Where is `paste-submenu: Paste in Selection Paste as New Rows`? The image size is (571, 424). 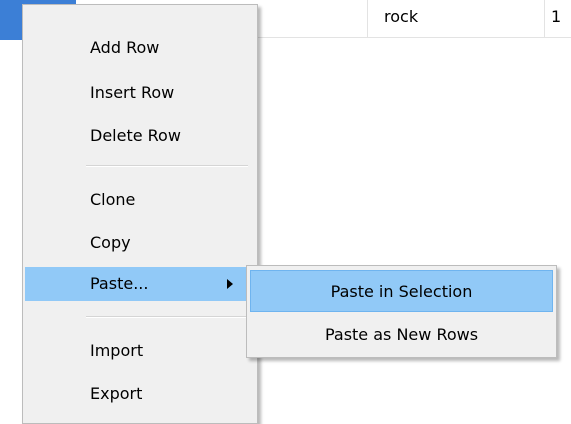
paste-submenu: Paste in Selection Paste as New Rows is located at coordinates (401, 311).